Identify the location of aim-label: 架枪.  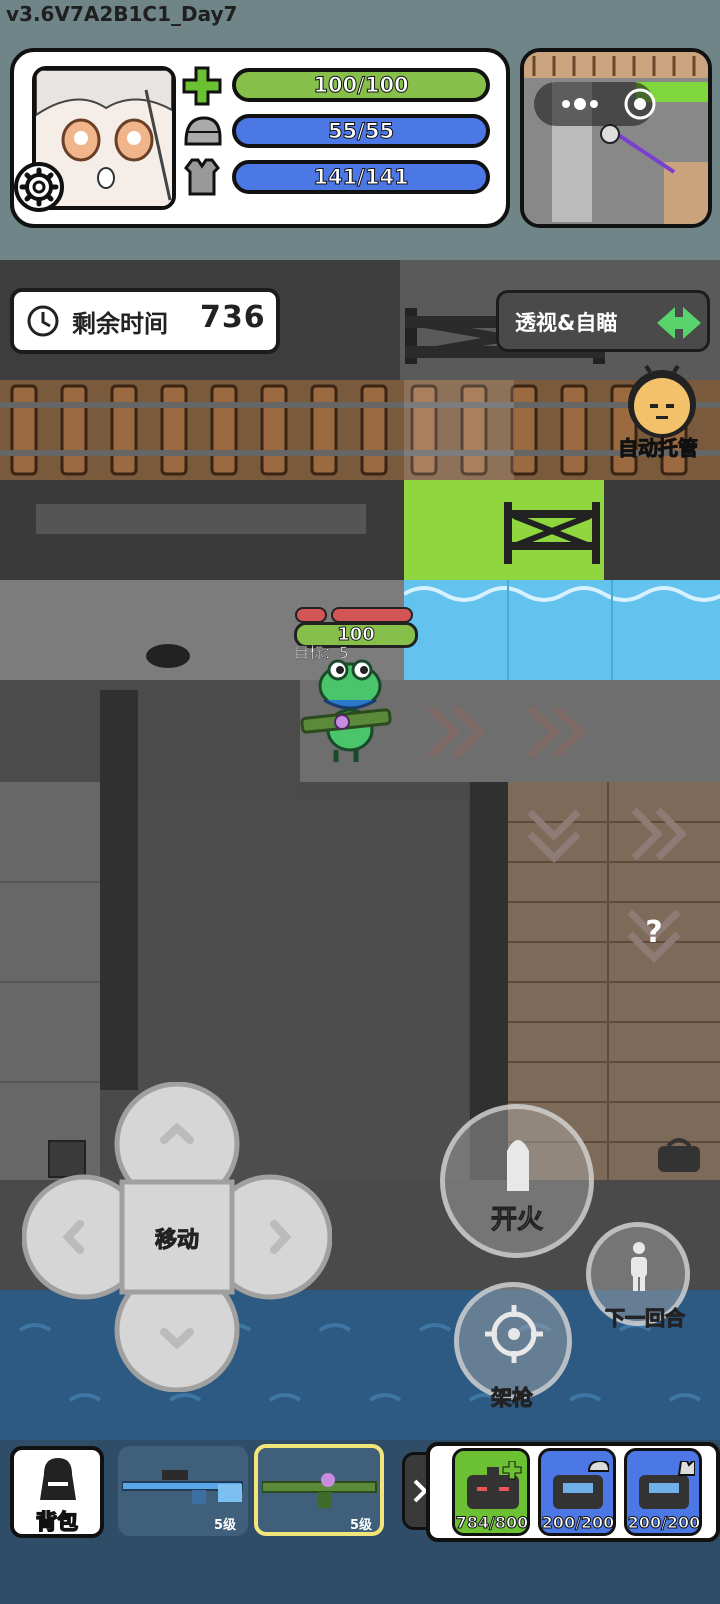
(512, 1398).